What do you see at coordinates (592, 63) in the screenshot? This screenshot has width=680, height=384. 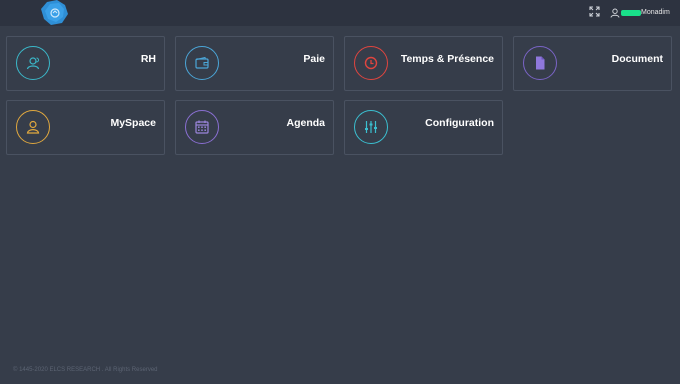 I see `module-tile-document: Document` at bounding box center [592, 63].